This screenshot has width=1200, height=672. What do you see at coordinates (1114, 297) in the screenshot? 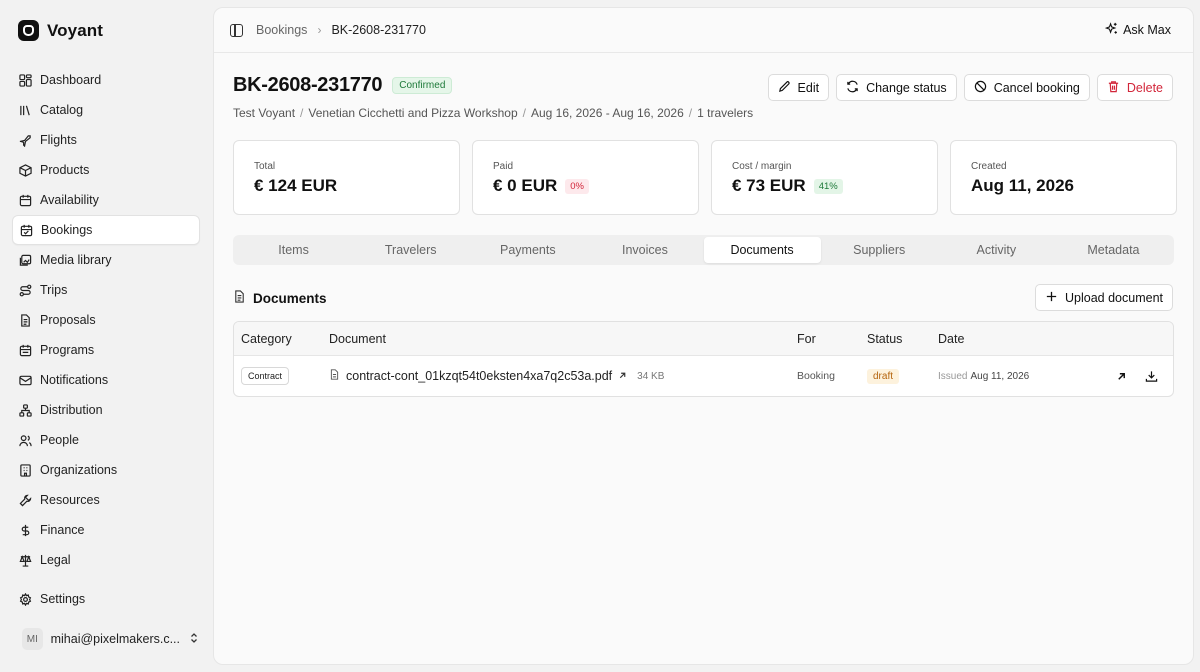
I see `upload-document-label: Upload document` at bounding box center [1114, 297].